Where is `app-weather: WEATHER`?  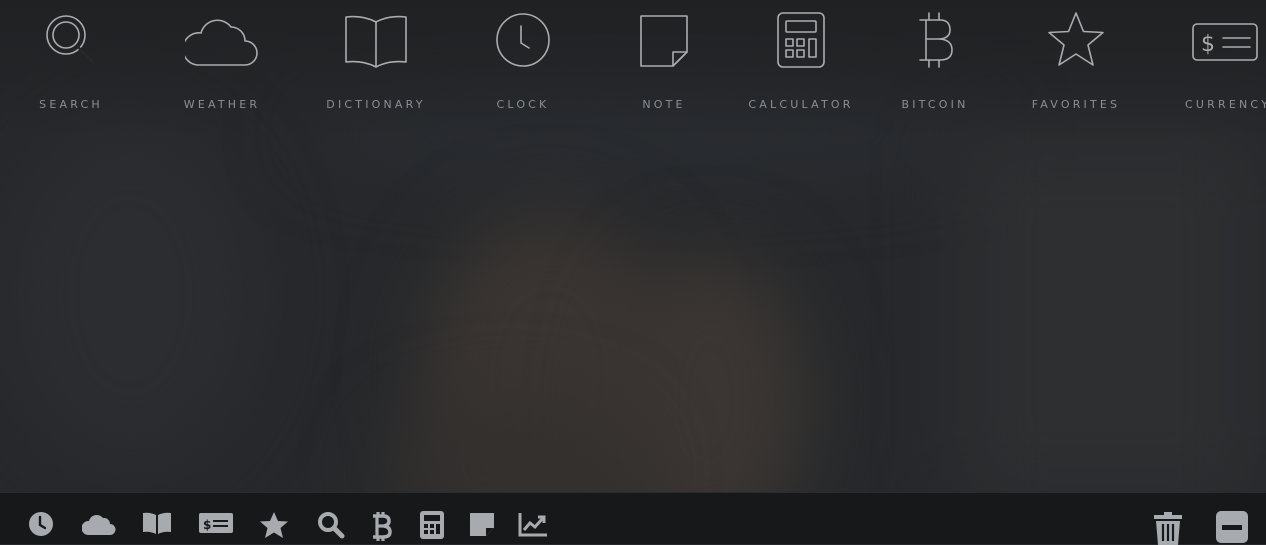
app-weather: WEATHER is located at coordinates (222, 60).